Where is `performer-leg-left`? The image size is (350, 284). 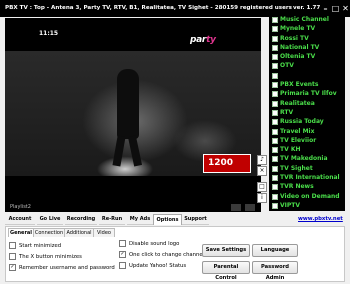 performer-leg-left is located at coordinates (119, 151).